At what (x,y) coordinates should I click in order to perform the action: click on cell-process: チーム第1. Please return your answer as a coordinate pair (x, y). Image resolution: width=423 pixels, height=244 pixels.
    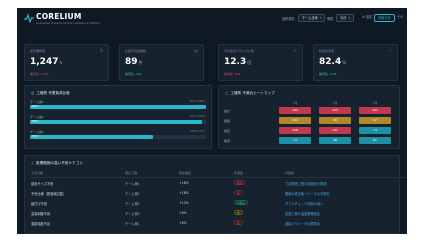
    Looking at the image, I should click on (132, 184).